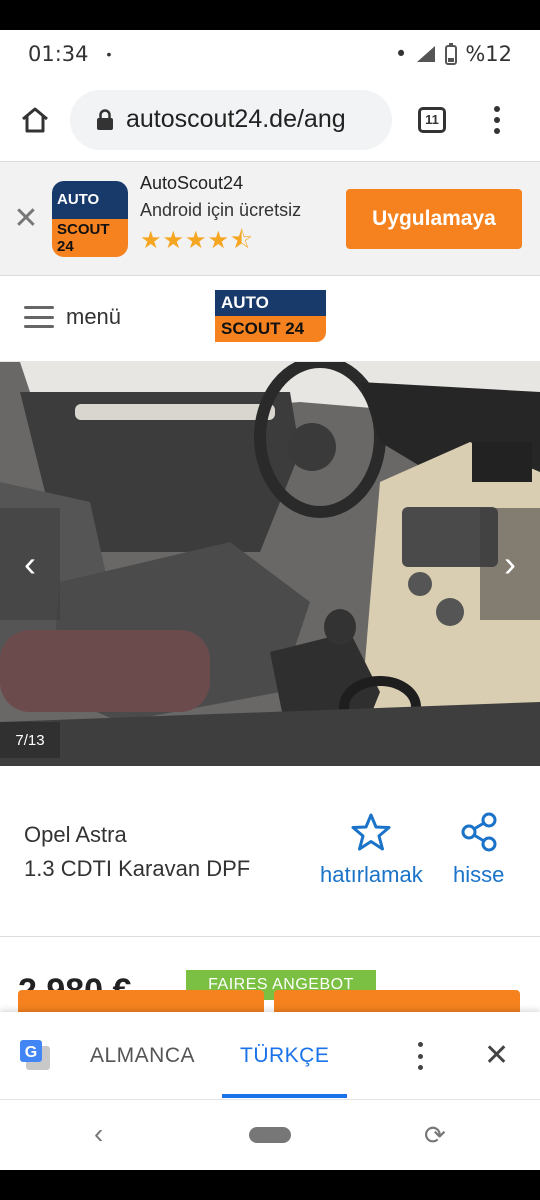 This screenshot has width=540, height=1200. I want to click on address-bar: autoscout24.de/ang, so click(231, 119).